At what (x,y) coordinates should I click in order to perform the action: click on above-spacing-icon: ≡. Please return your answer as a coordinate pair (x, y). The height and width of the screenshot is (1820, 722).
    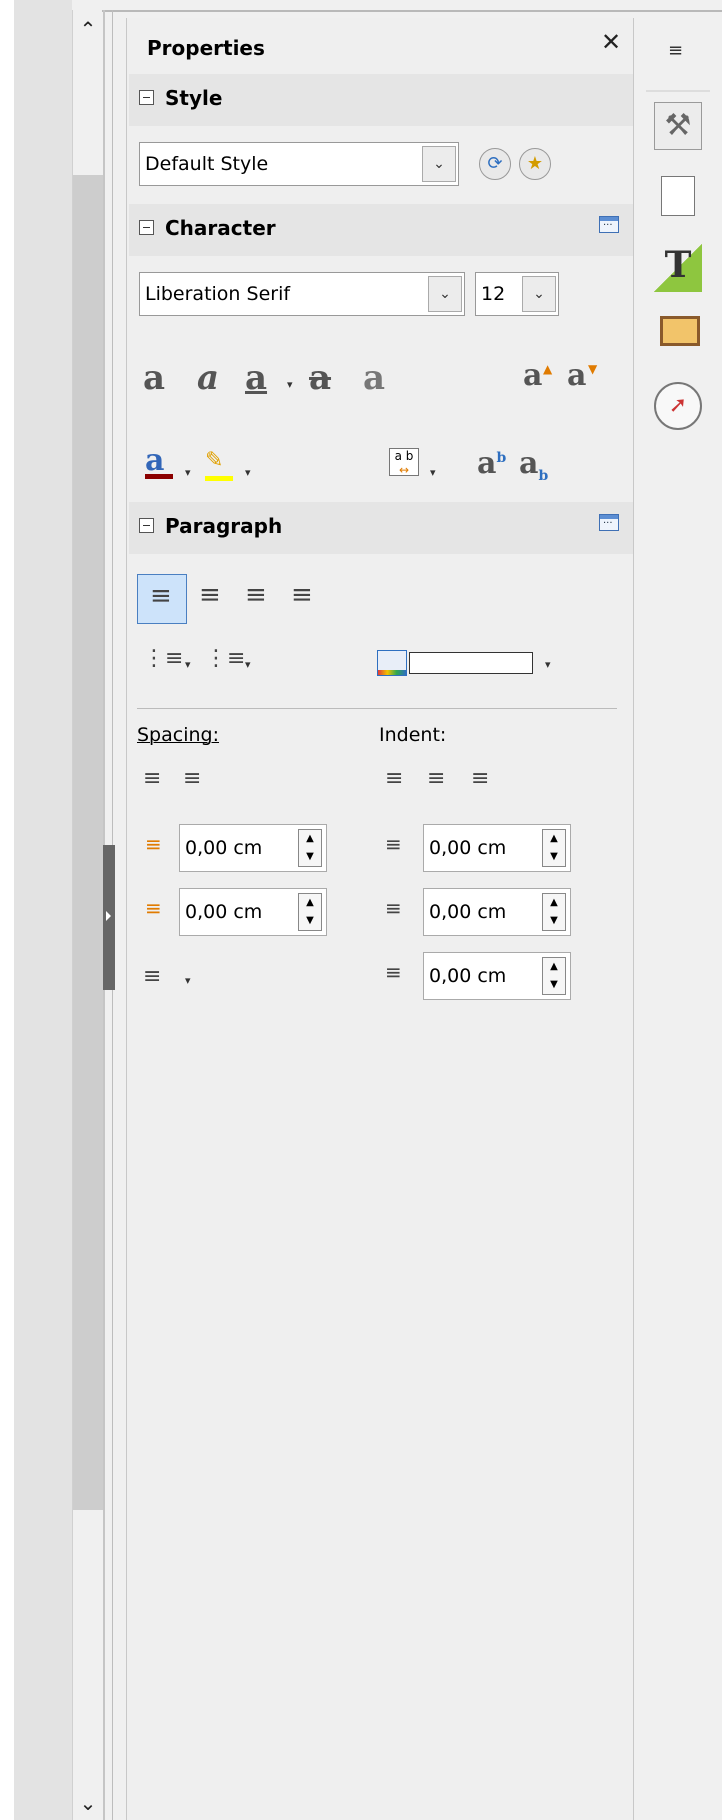
    Looking at the image, I should click on (153, 844).